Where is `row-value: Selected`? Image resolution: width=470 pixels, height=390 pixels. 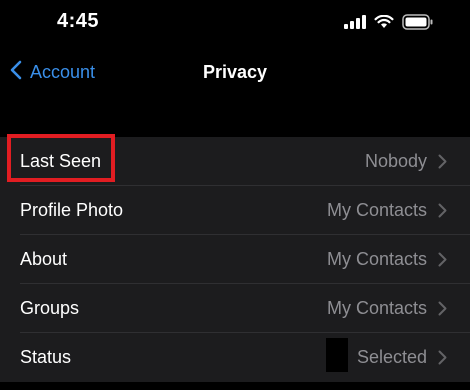 row-value: Selected is located at coordinates (391, 357).